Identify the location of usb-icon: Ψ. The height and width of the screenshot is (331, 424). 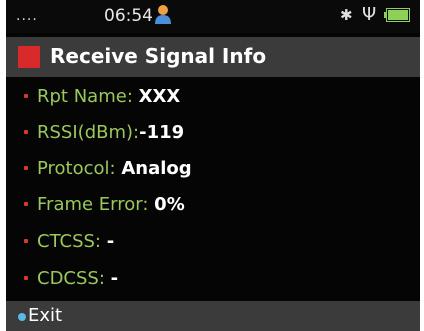
(369, 14).